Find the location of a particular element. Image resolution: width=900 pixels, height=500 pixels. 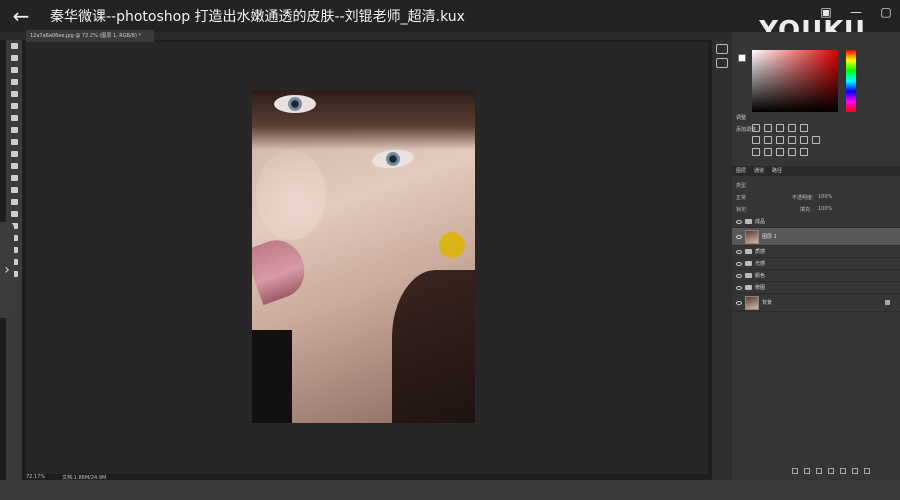

eye-left is located at coordinates (295, 104).